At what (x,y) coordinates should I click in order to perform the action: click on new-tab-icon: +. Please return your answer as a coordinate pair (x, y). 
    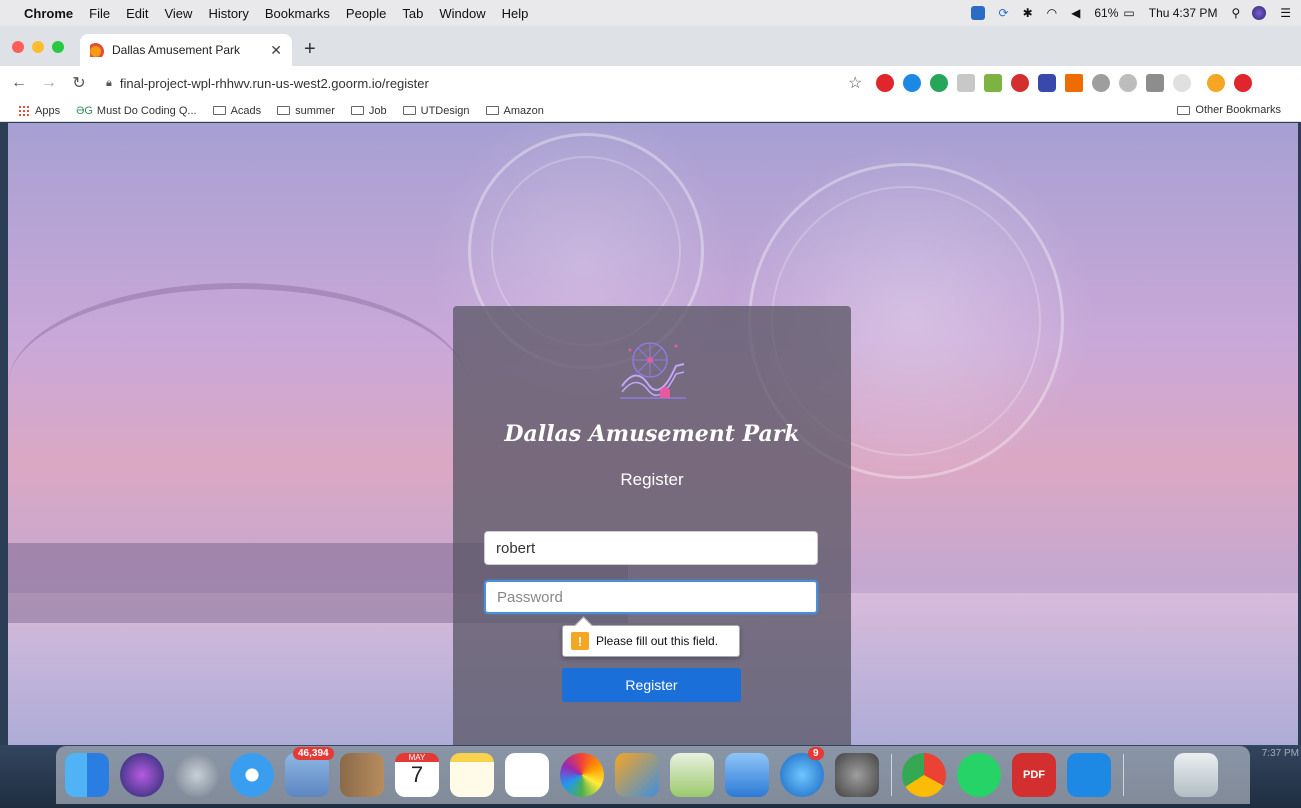
    Looking at the image, I should click on (310, 49).